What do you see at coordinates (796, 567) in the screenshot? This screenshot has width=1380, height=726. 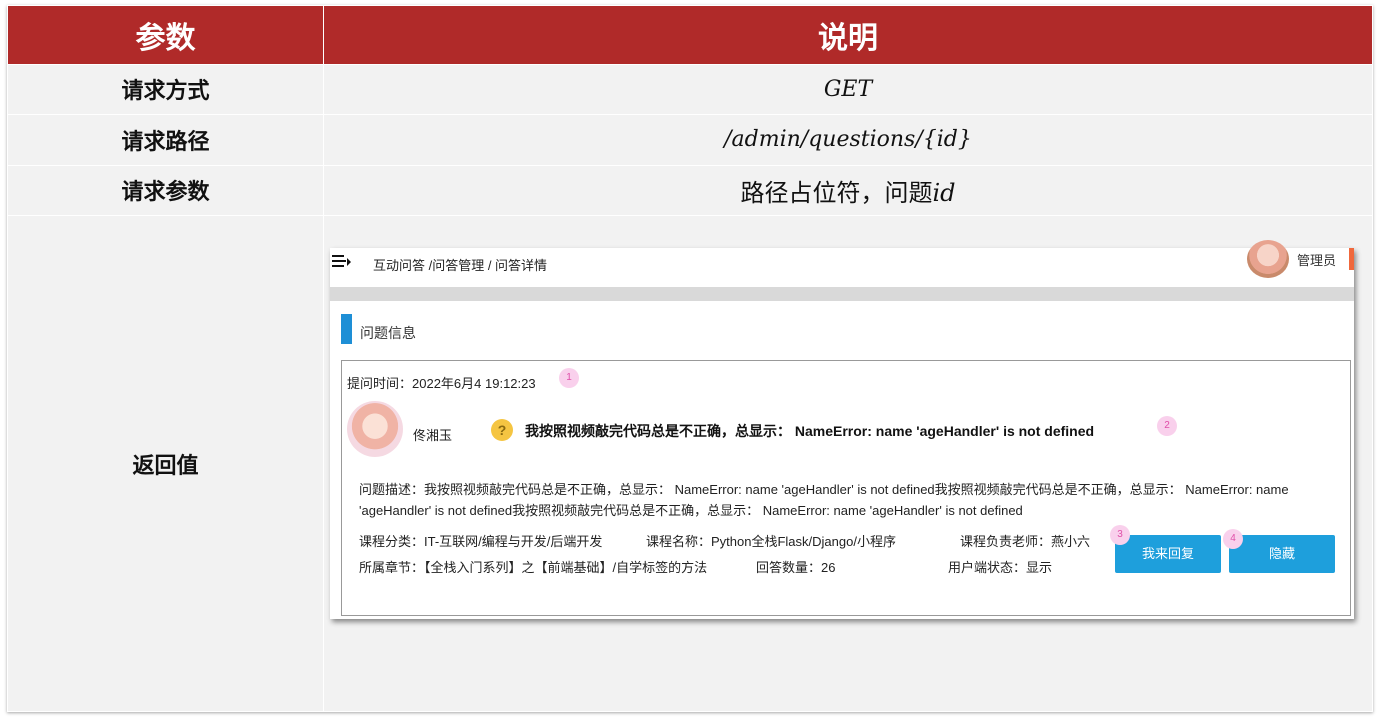 I see `answer-count: 回答数量：26` at bounding box center [796, 567].